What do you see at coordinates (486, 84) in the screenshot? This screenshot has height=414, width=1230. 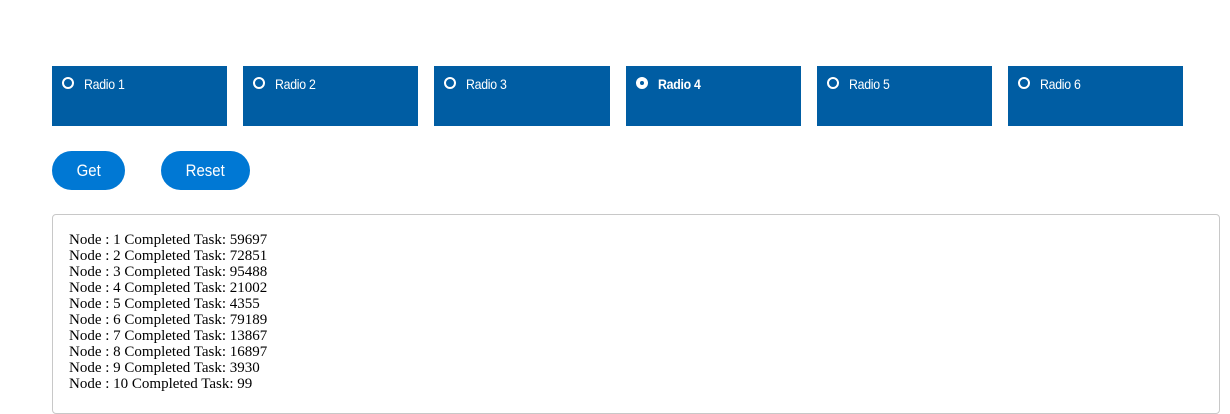 I see `radio-label: Radio 3` at bounding box center [486, 84].